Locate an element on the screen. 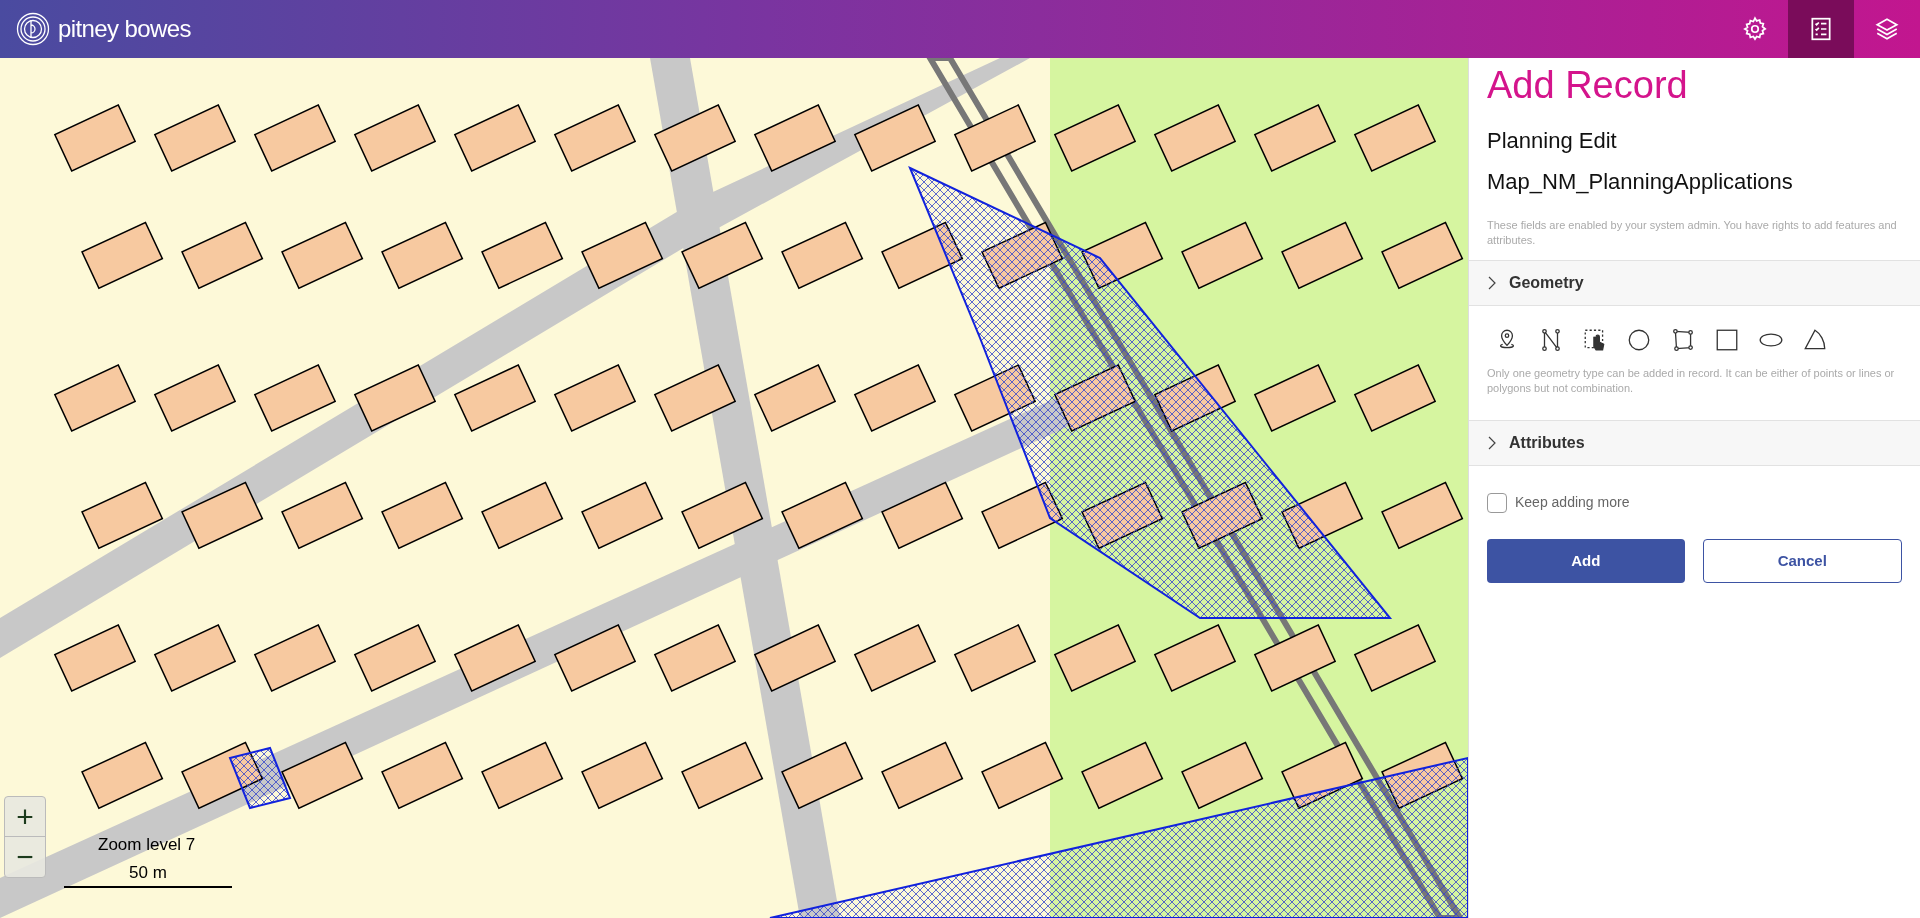 The width and height of the screenshot is (1920, 918). zoom-level-label: Zoom level 7 is located at coordinates (147, 845).